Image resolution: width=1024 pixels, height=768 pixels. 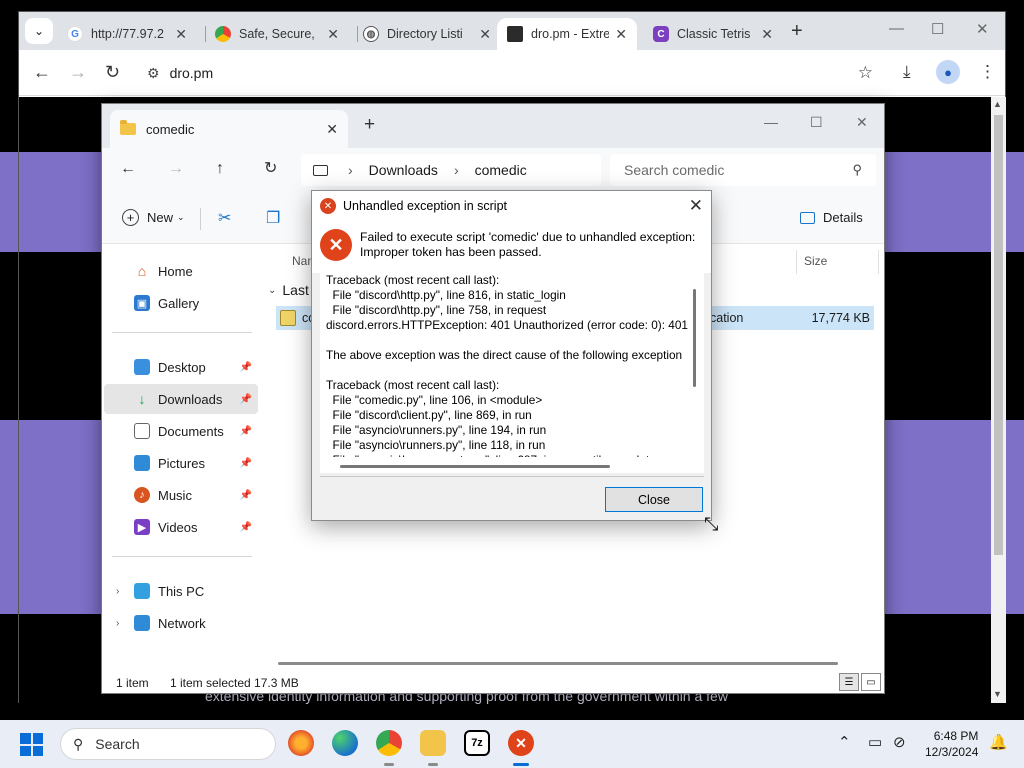 What do you see at coordinates (31, 744) in the screenshot?
I see `start-button` at bounding box center [31, 744].